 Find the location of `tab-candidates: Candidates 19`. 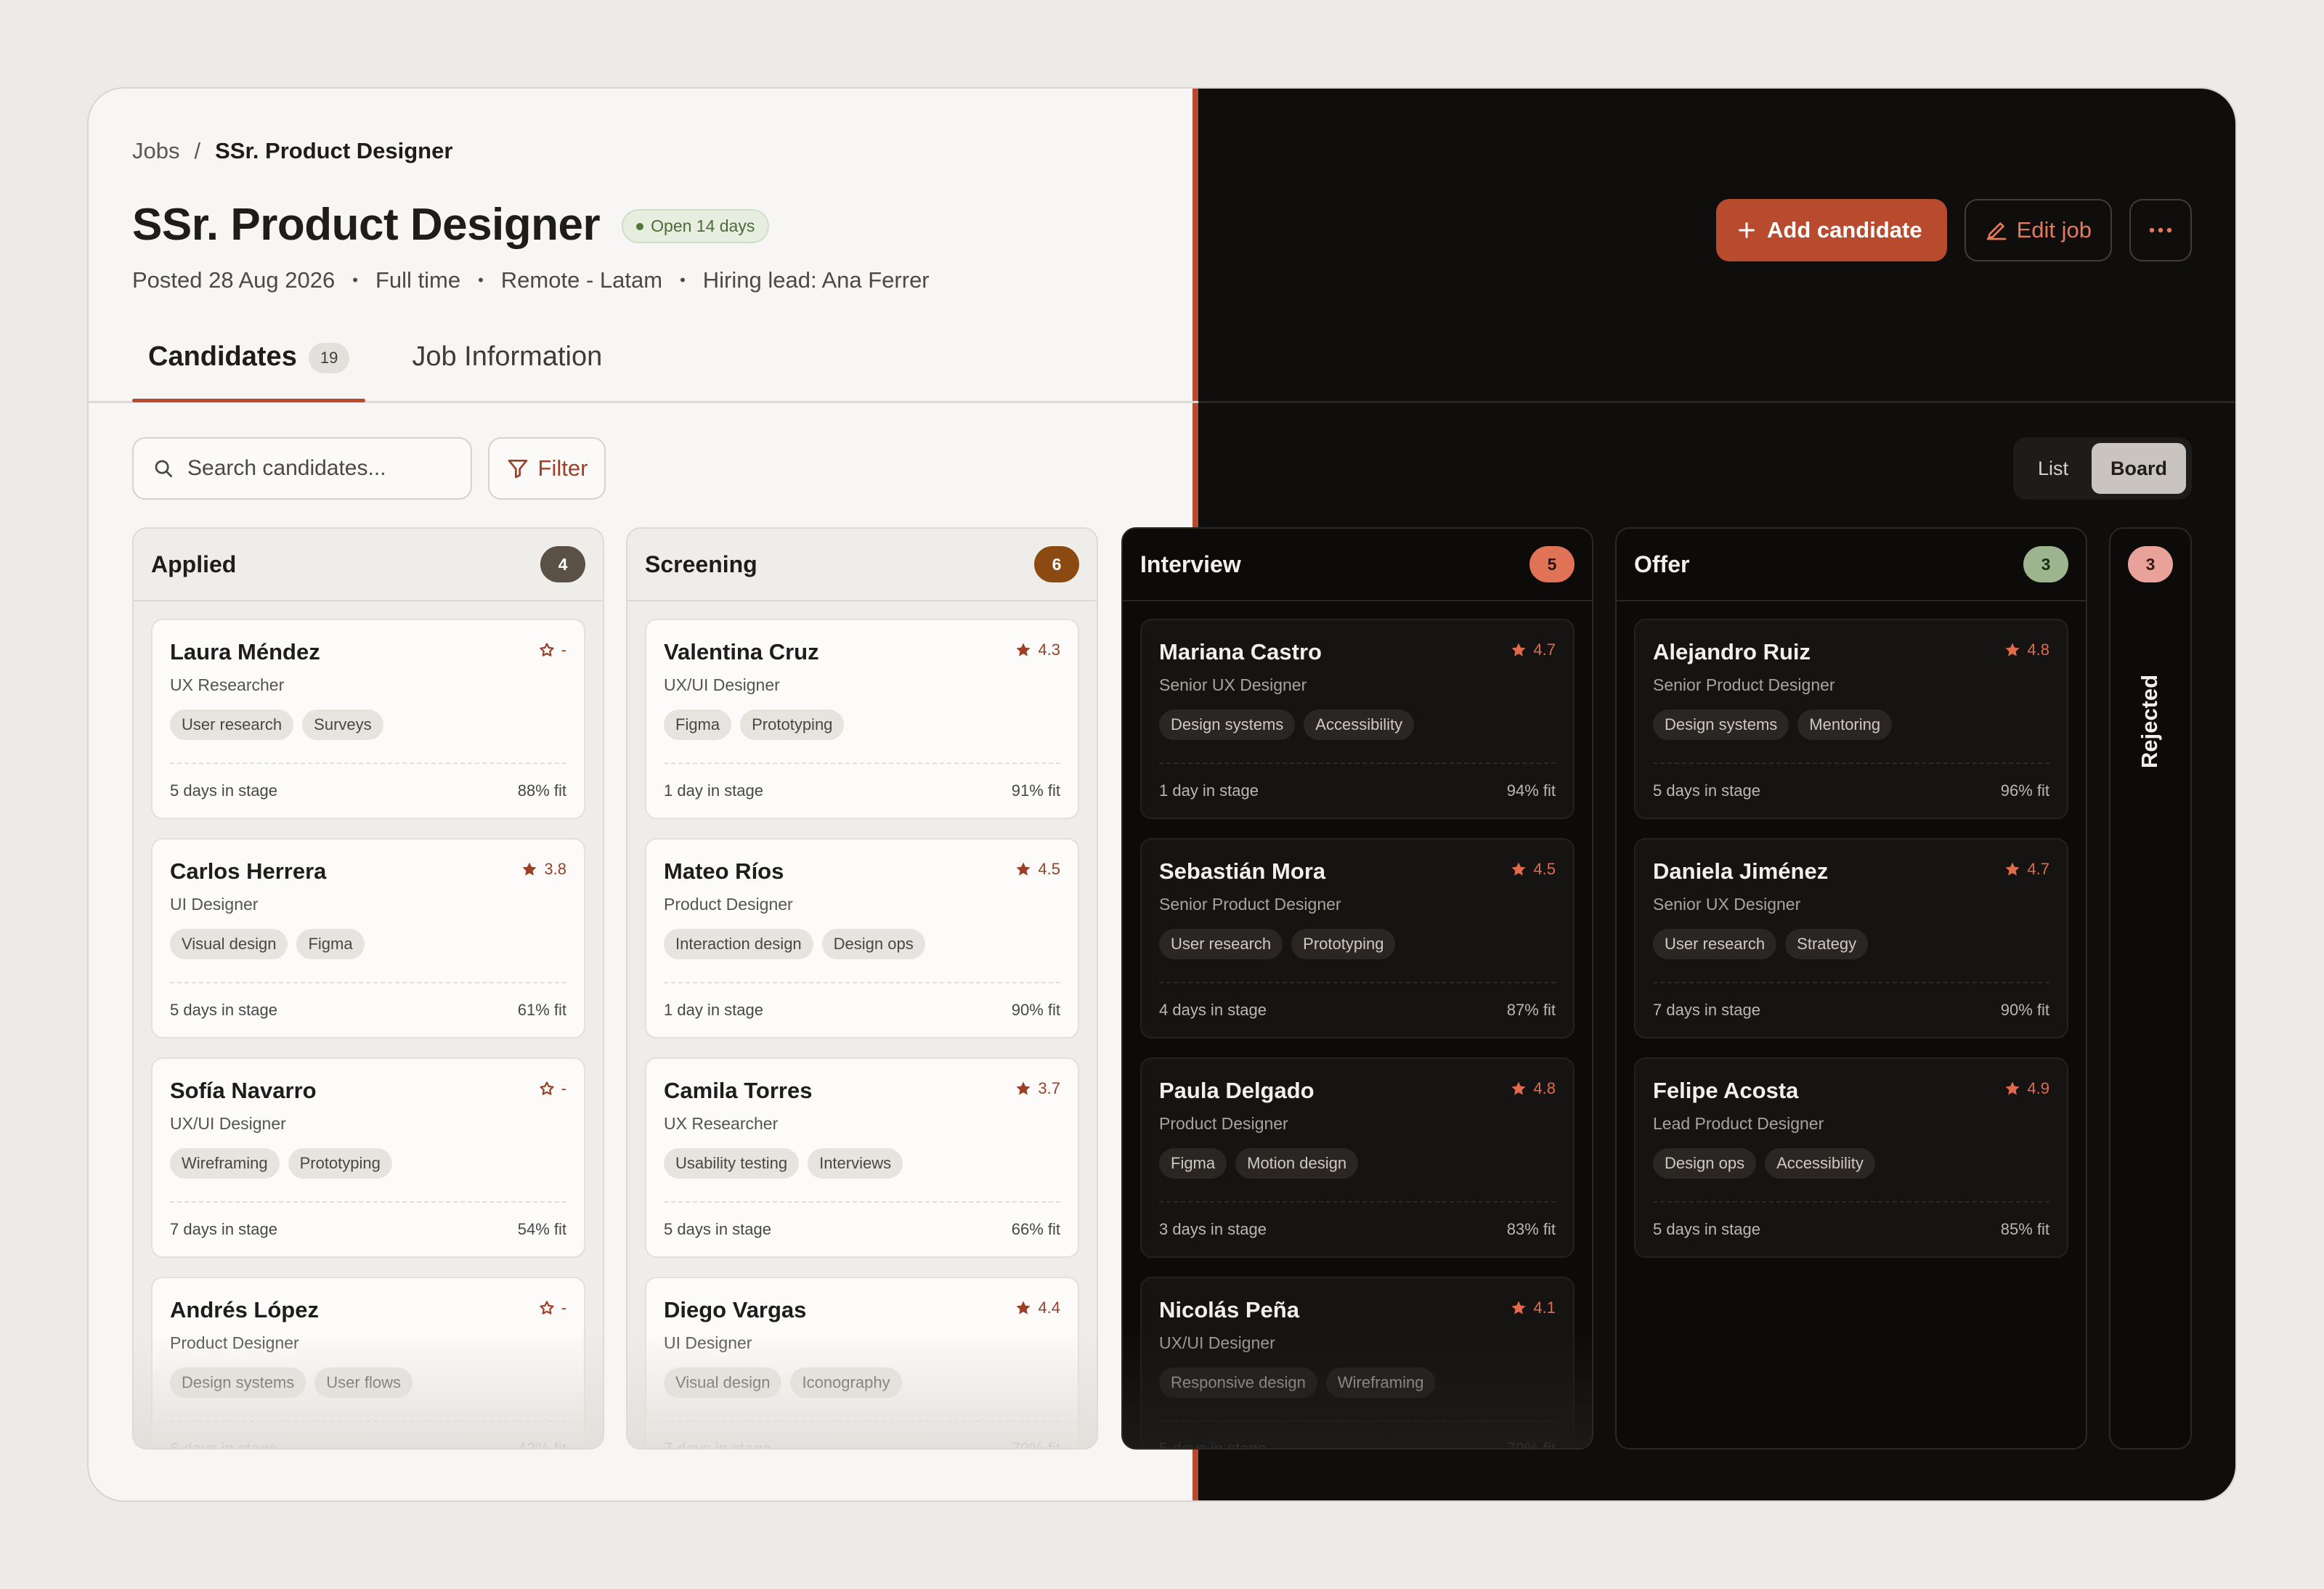

tab-candidates: Candidates 19 is located at coordinates (249, 371).